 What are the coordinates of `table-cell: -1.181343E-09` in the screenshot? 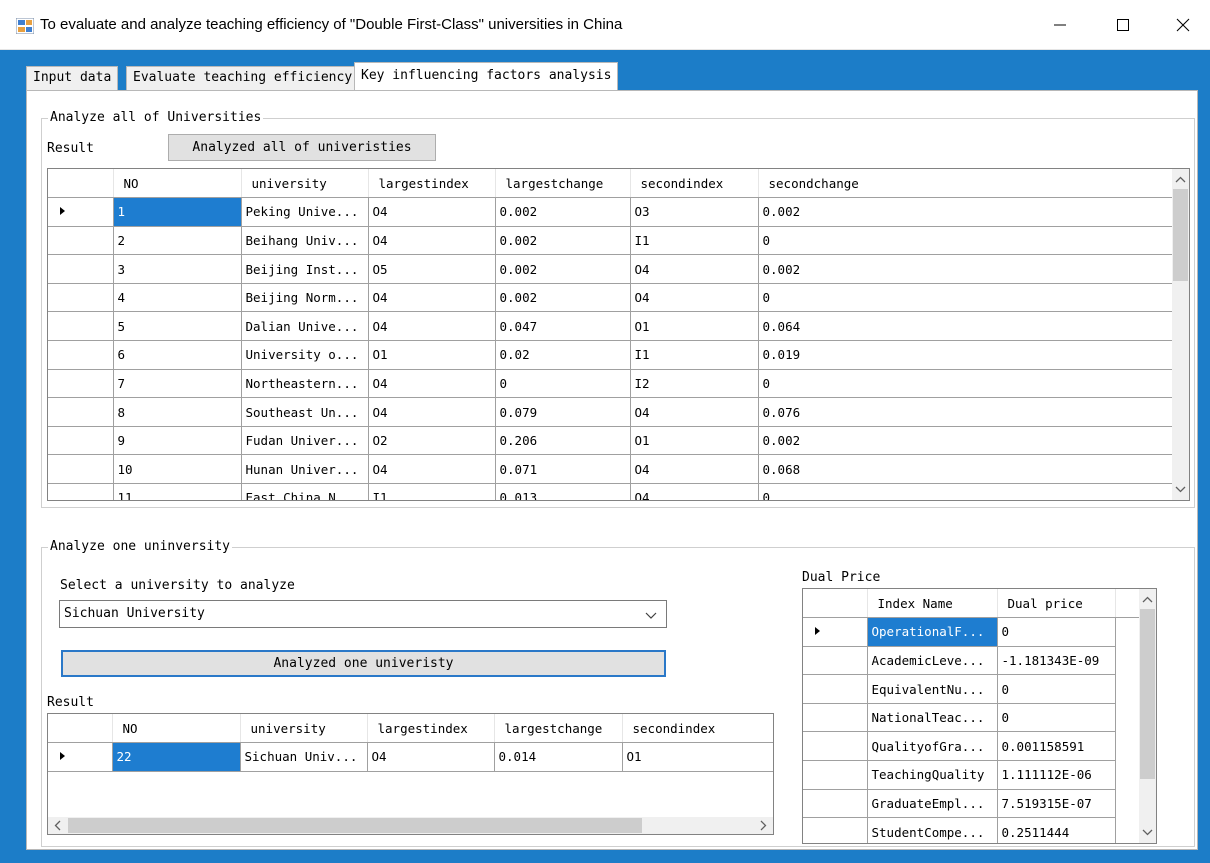 It's located at (1056, 661).